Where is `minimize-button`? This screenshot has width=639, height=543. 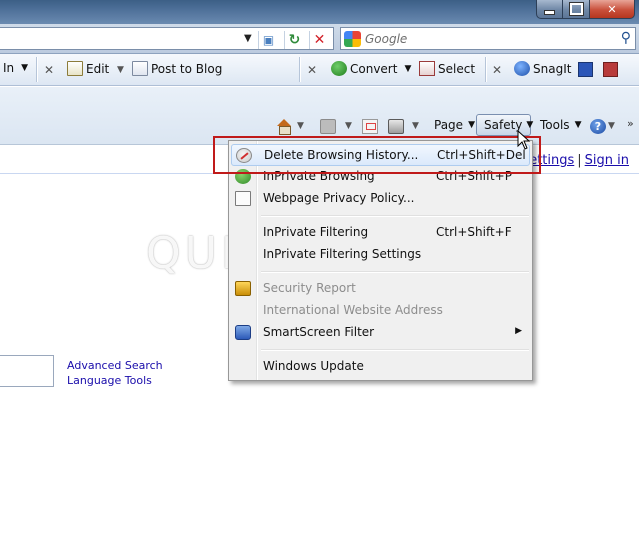 minimize-button is located at coordinates (549, 9).